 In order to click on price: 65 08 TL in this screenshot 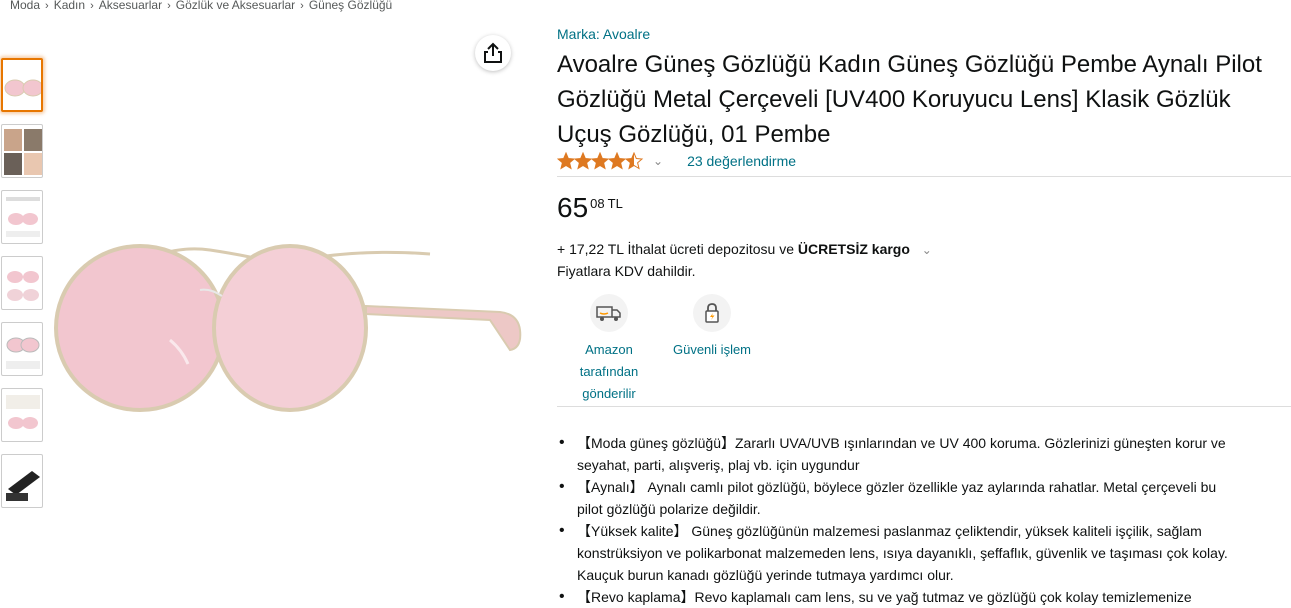, I will do `click(590, 208)`.